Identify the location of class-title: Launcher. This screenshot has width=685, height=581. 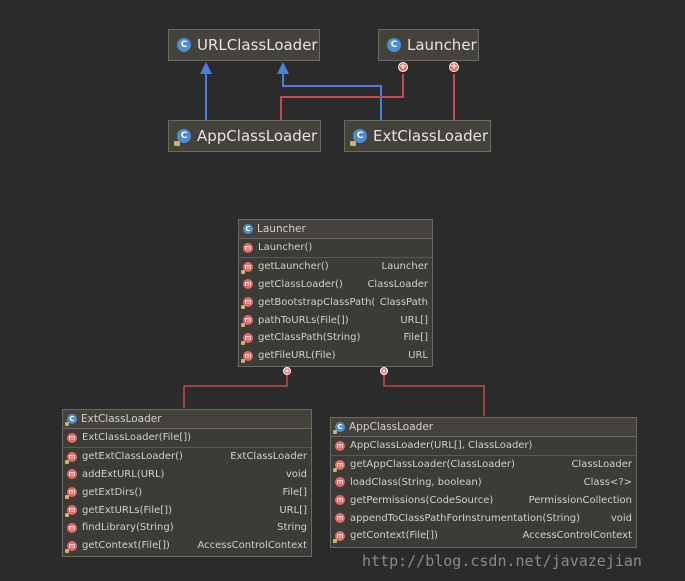
(281, 229).